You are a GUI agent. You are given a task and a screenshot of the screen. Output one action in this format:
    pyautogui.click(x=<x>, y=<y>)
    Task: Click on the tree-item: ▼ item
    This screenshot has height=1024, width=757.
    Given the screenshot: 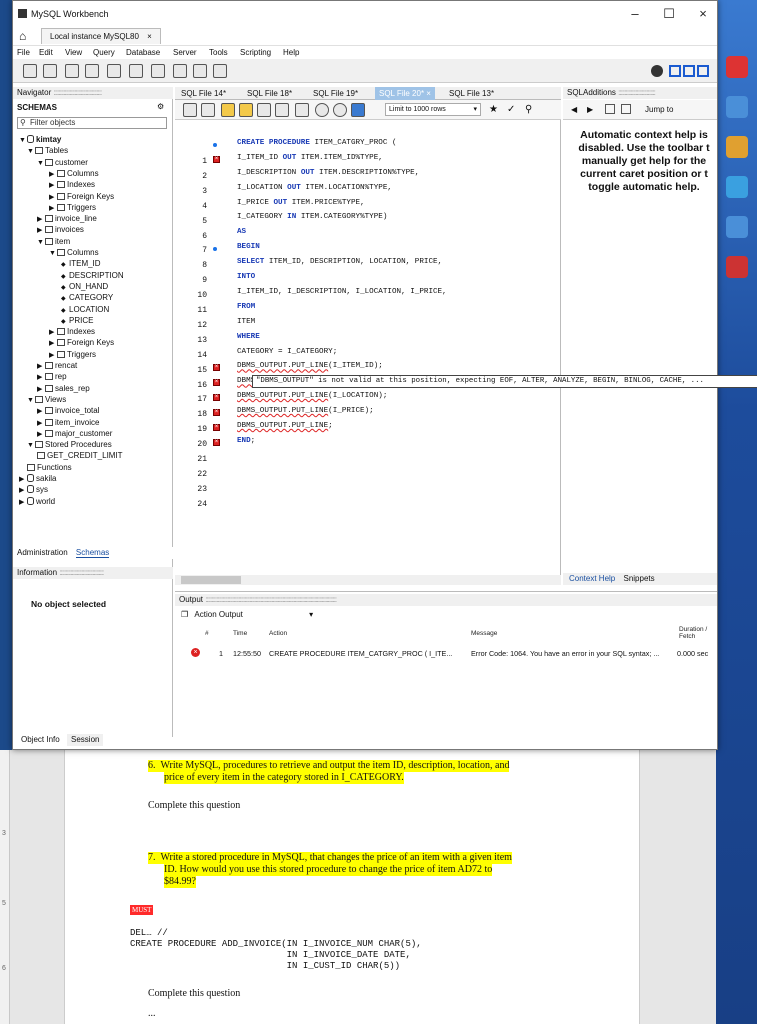 What is the action you would take?
    pyautogui.click(x=53, y=242)
    